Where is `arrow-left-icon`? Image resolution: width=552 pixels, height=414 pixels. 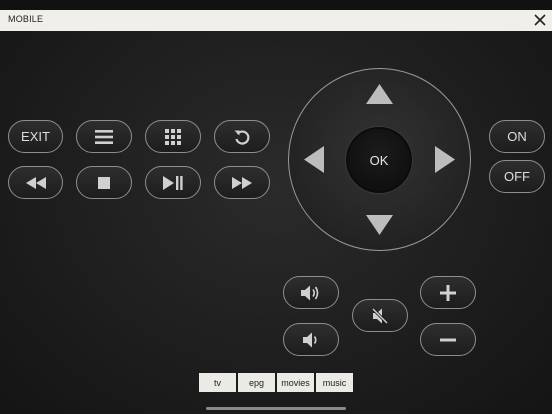 arrow-left-icon is located at coordinates (314, 159).